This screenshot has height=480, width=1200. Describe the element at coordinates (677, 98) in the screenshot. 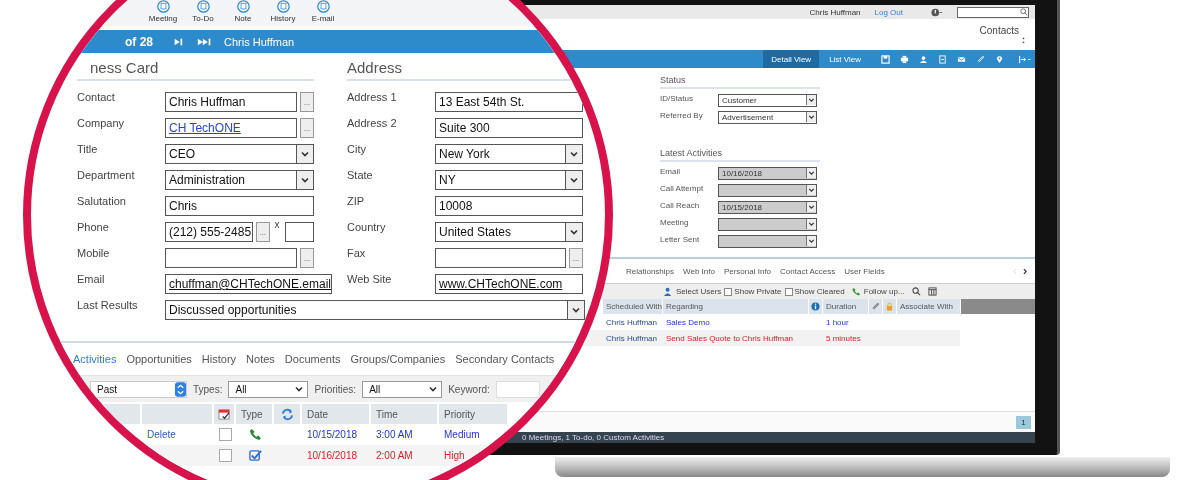

I see `field-label: ID/Status` at that location.